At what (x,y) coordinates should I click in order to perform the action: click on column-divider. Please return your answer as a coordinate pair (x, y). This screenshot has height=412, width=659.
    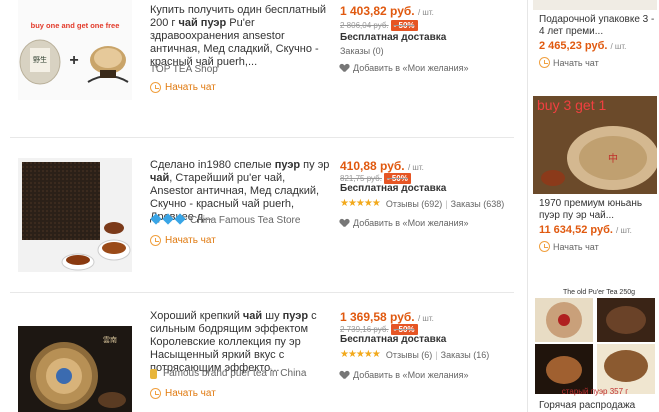
    Looking at the image, I should click on (527, 206).